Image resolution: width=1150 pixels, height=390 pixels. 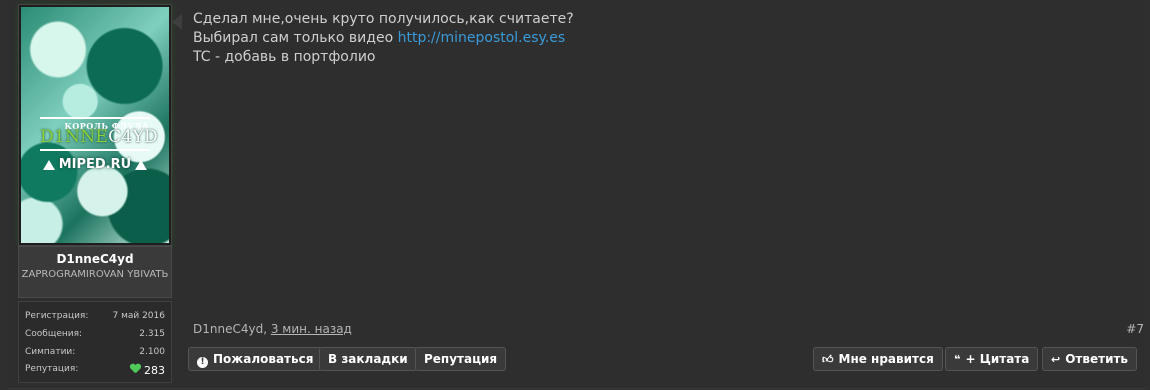 I want to click on stat-label: Симпатии:, so click(x=50, y=352).